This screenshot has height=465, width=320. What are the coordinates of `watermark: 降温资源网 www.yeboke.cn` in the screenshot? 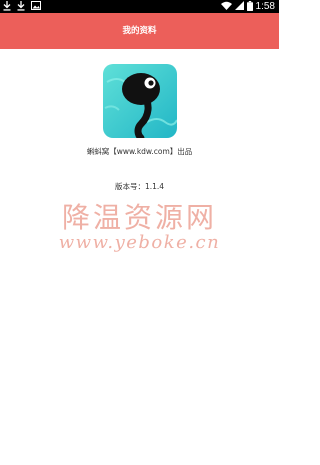 It's located at (139, 231).